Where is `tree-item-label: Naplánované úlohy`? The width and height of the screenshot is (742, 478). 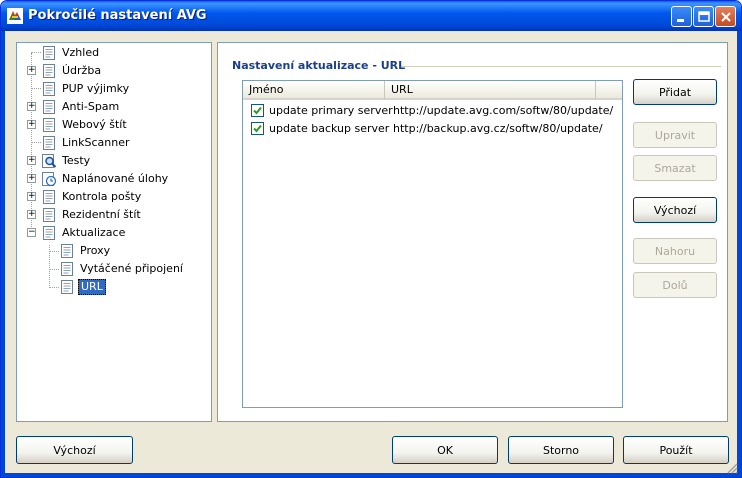 tree-item-label: Naplánované úlohy is located at coordinates (115, 178).